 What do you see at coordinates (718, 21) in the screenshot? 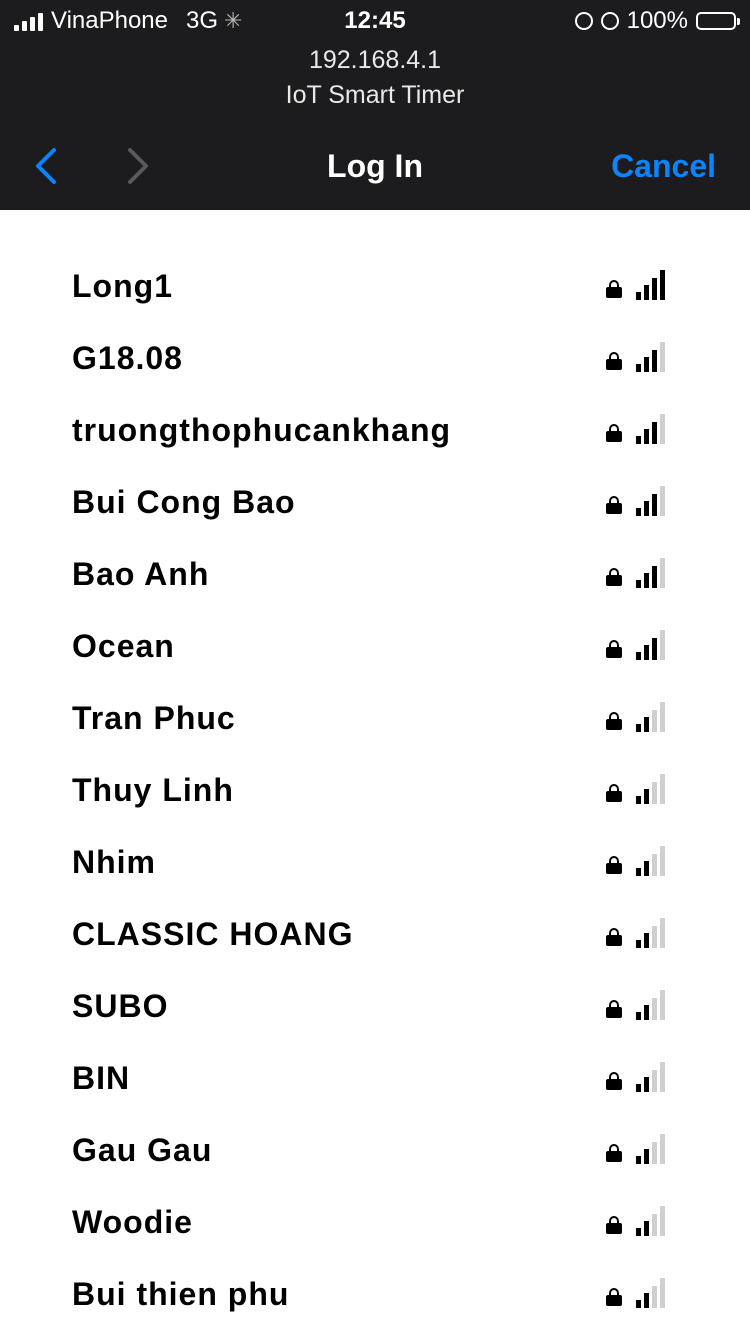
I see `battery-icon` at bounding box center [718, 21].